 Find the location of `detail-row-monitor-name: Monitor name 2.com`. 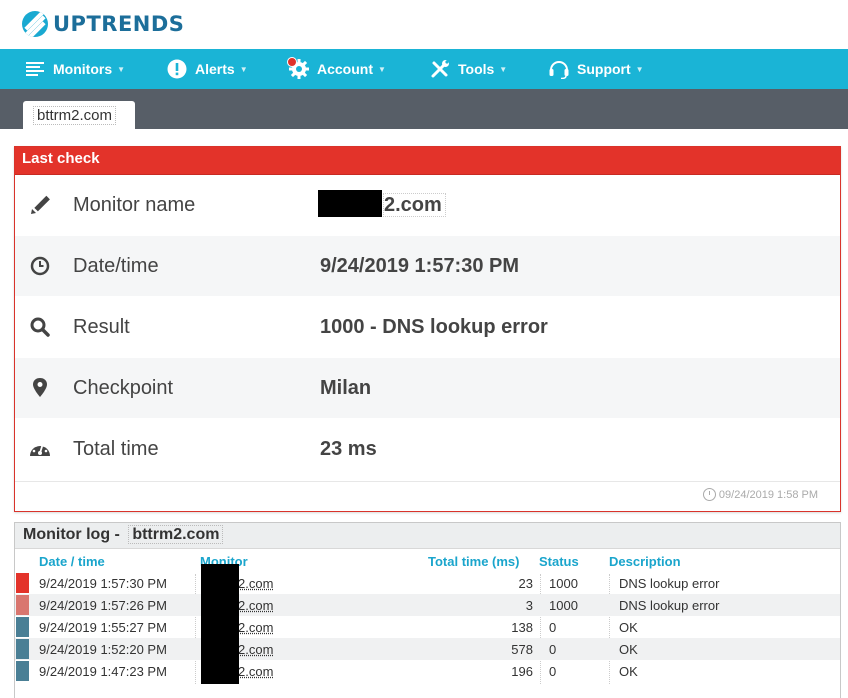

detail-row-monitor-name: Monitor name 2.com is located at coordinates (427, 205).